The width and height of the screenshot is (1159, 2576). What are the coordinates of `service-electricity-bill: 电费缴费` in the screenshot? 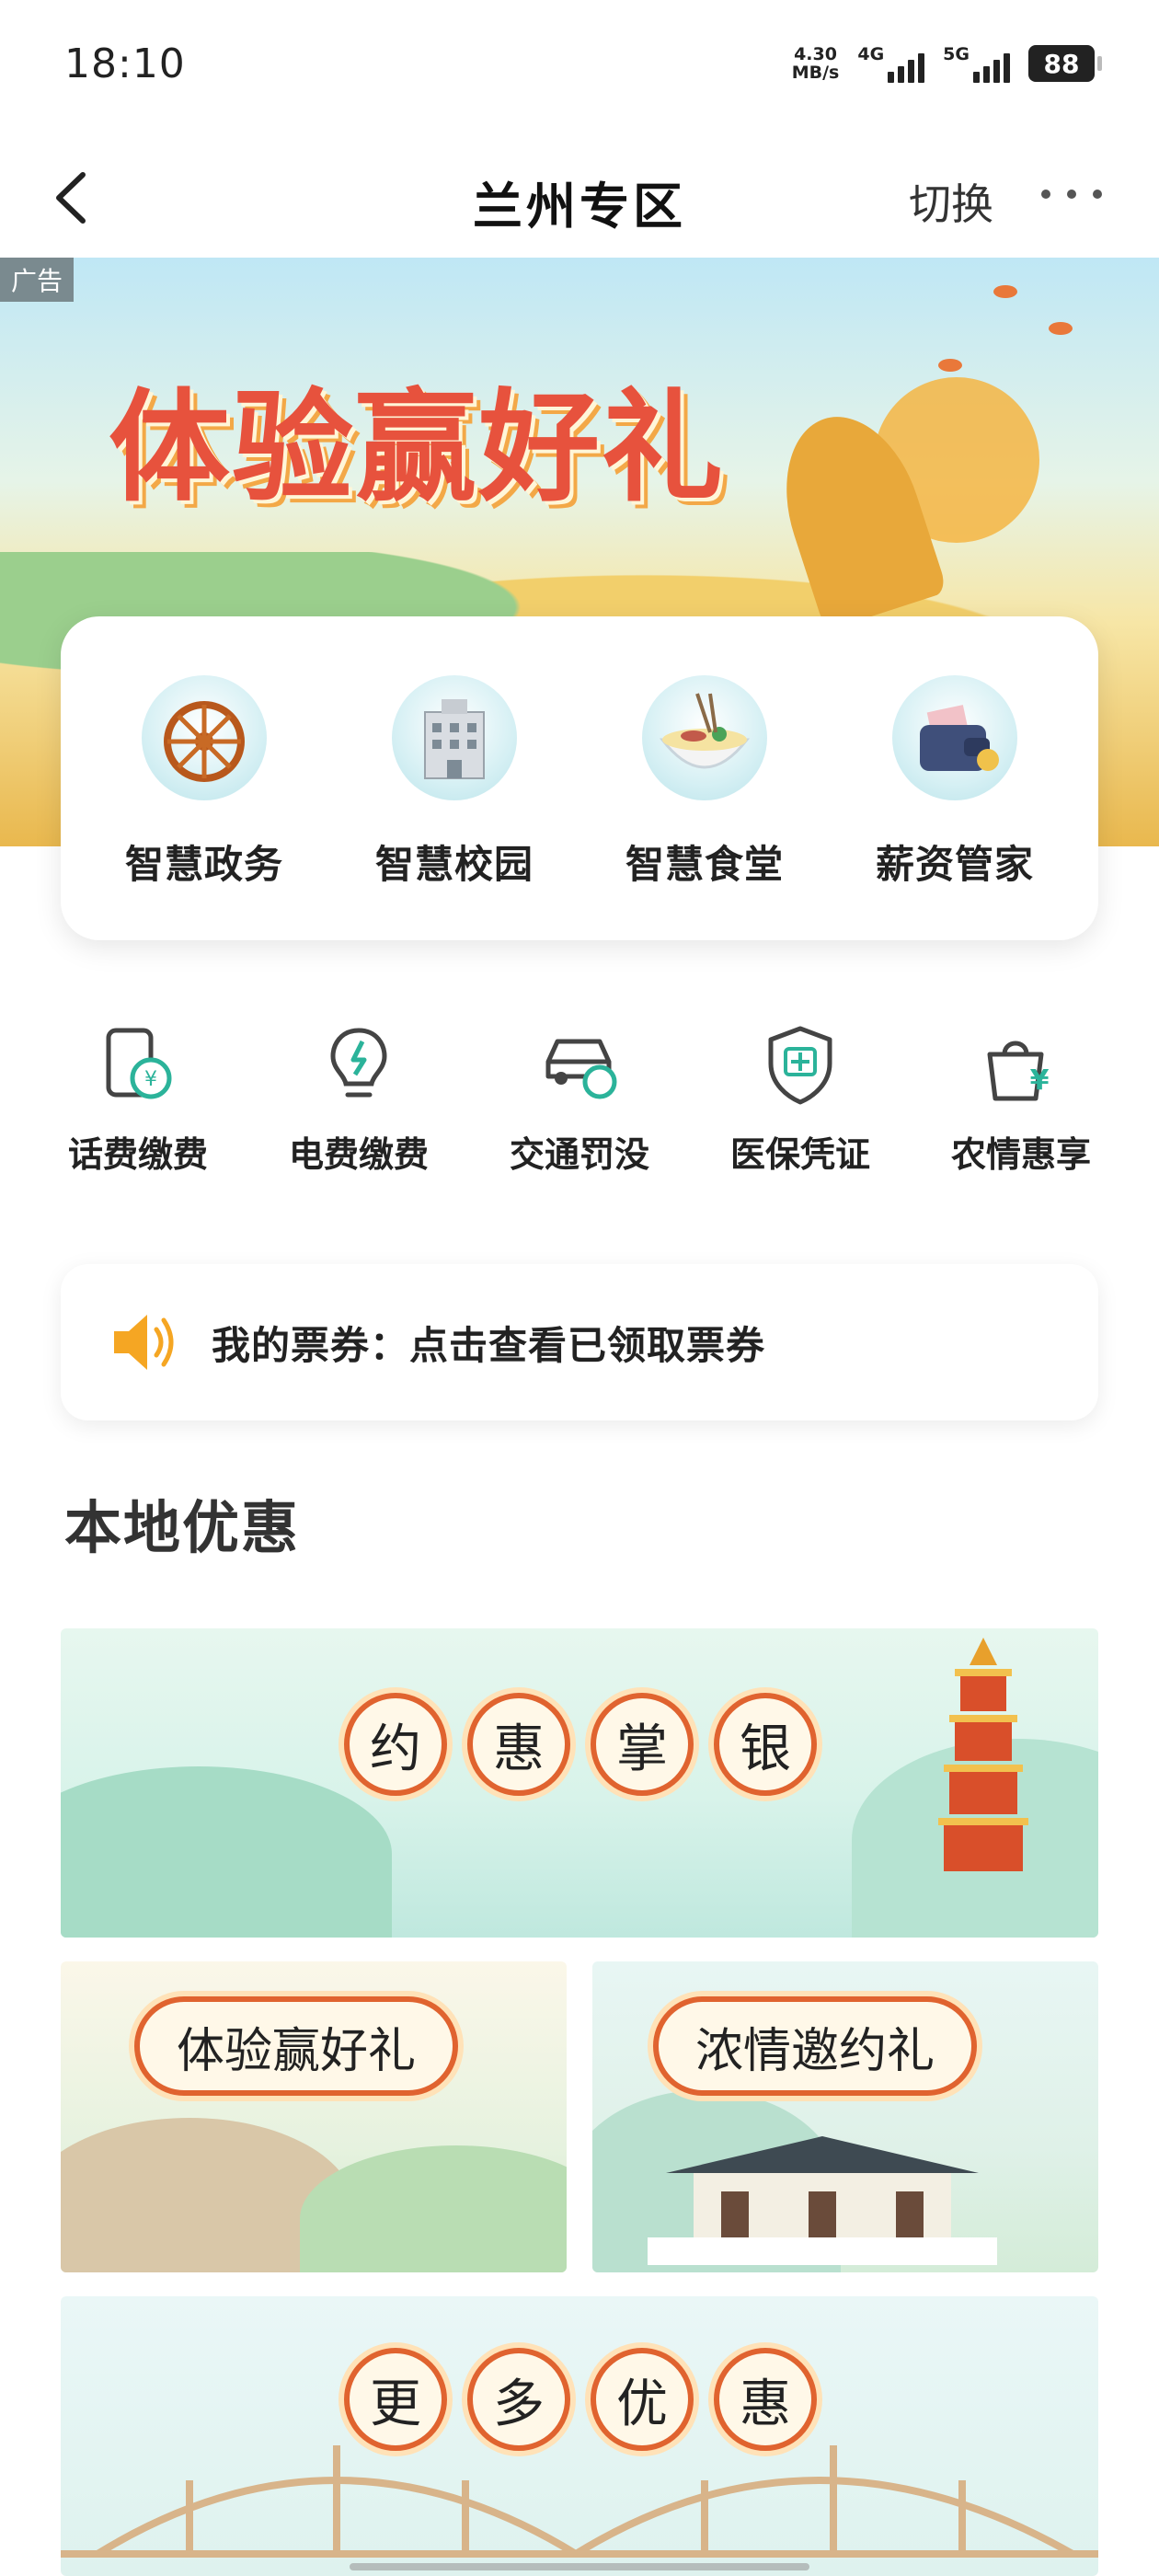 It's located at (358, 1099).